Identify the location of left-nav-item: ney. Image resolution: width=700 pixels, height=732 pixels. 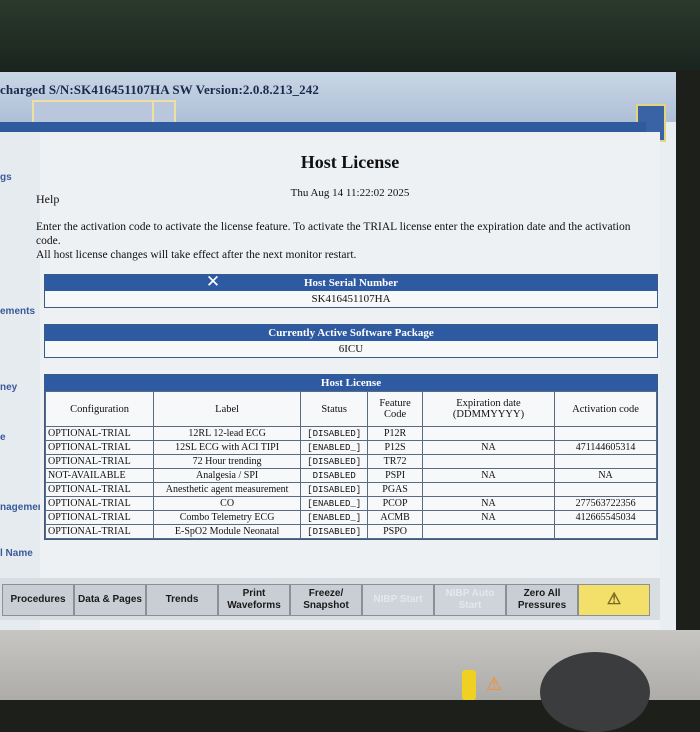
(8, 387).